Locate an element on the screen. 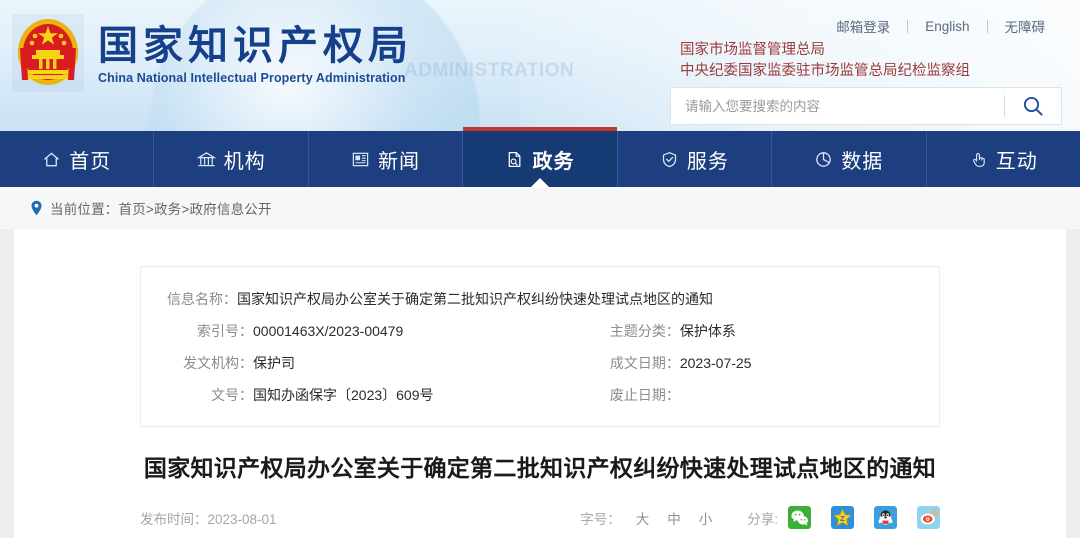  nav-item-service: 服务 is located at coordinates (695, 159).